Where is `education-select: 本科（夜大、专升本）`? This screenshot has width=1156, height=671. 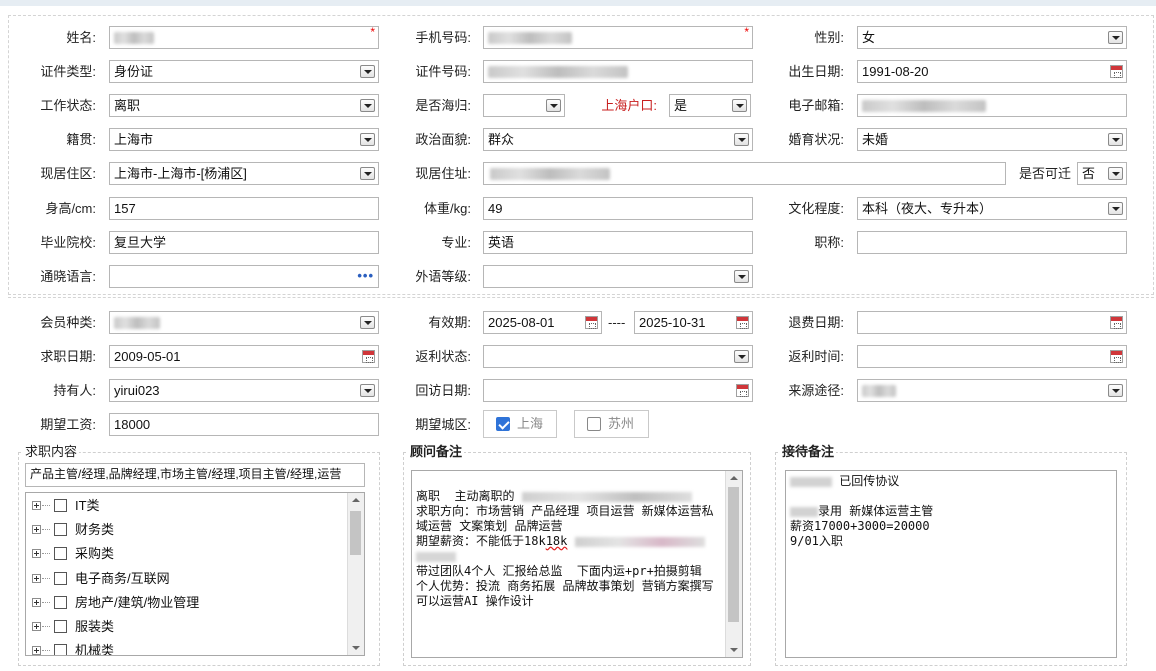
education-select: 本科（夜大、专升本） is located at coordinates (992, 208).